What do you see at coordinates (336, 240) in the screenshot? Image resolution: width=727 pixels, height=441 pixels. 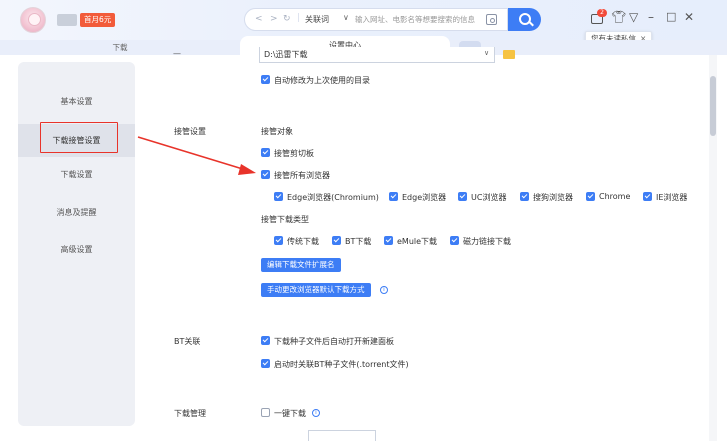 I see `type-bt-checkbox` at bounding box center [336, 240].